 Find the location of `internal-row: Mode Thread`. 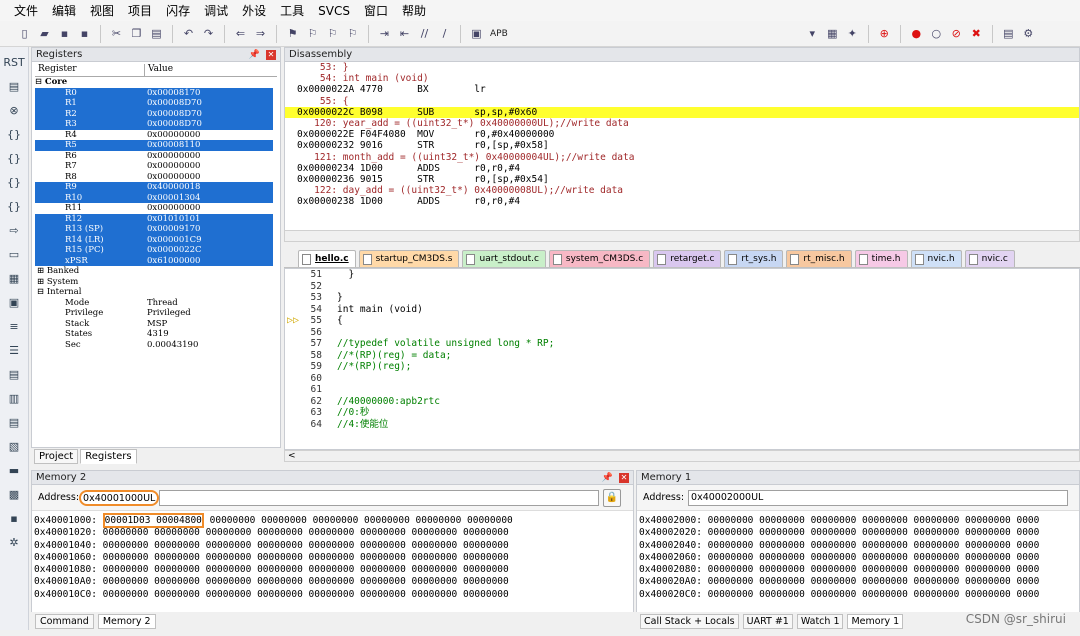

internal-row: Mode Thread is located at coordinates (157, 303).